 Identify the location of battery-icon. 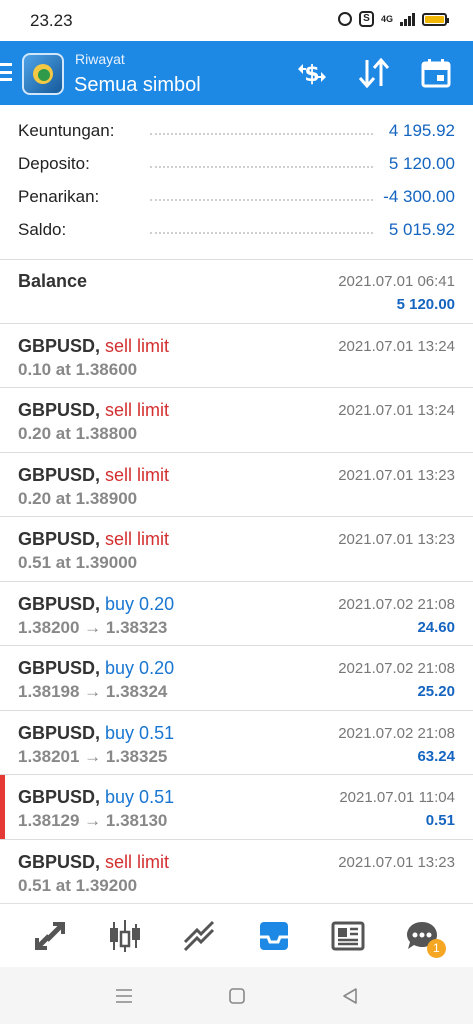
(435, 19).